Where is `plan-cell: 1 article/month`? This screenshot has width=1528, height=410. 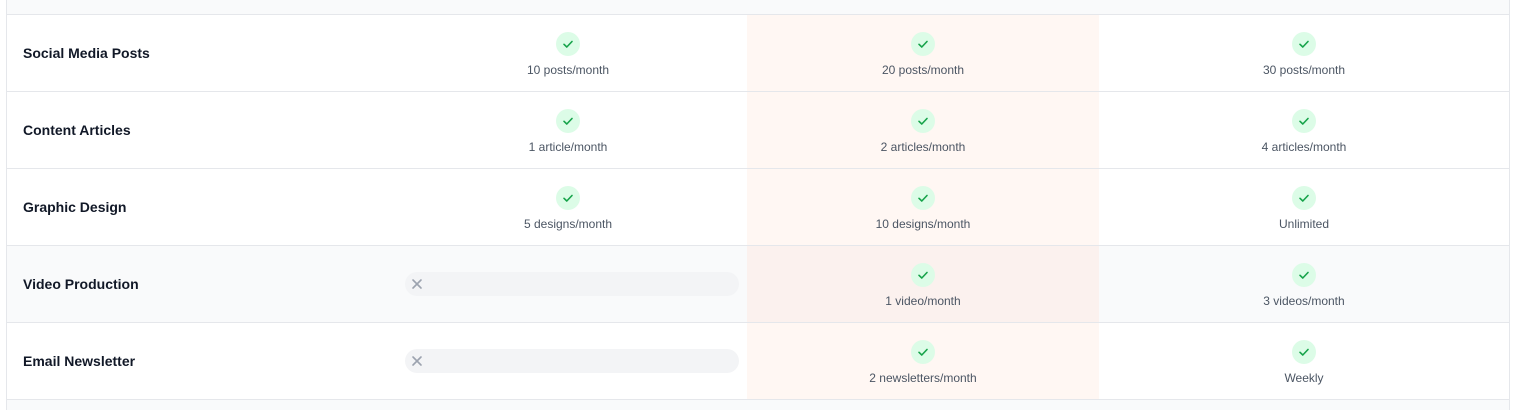 plan-cell: 1 article/month is located at coordinates (568, 130).